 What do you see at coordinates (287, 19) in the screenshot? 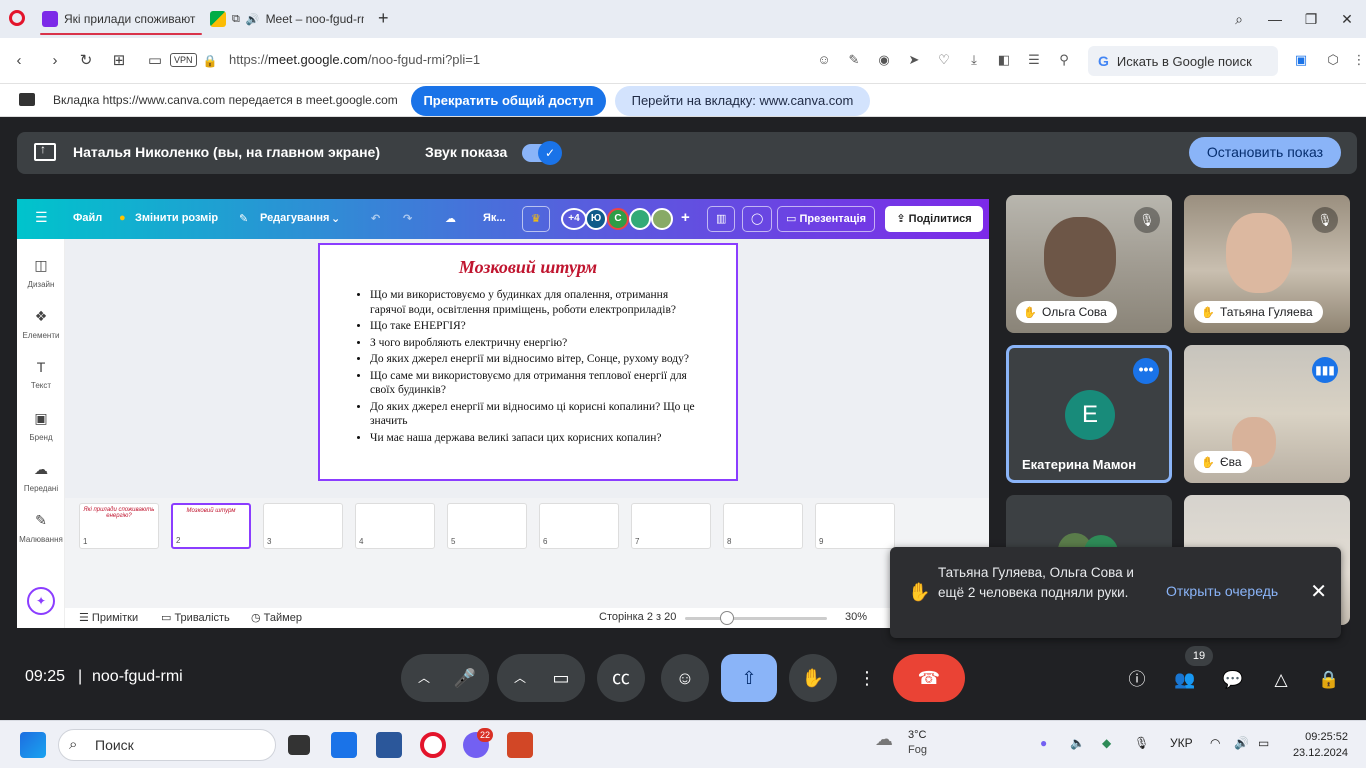
I see `tab-meet: ⧉ 🔊 Meet – noo-fgud-rmi` at bounding box center [287, 19].